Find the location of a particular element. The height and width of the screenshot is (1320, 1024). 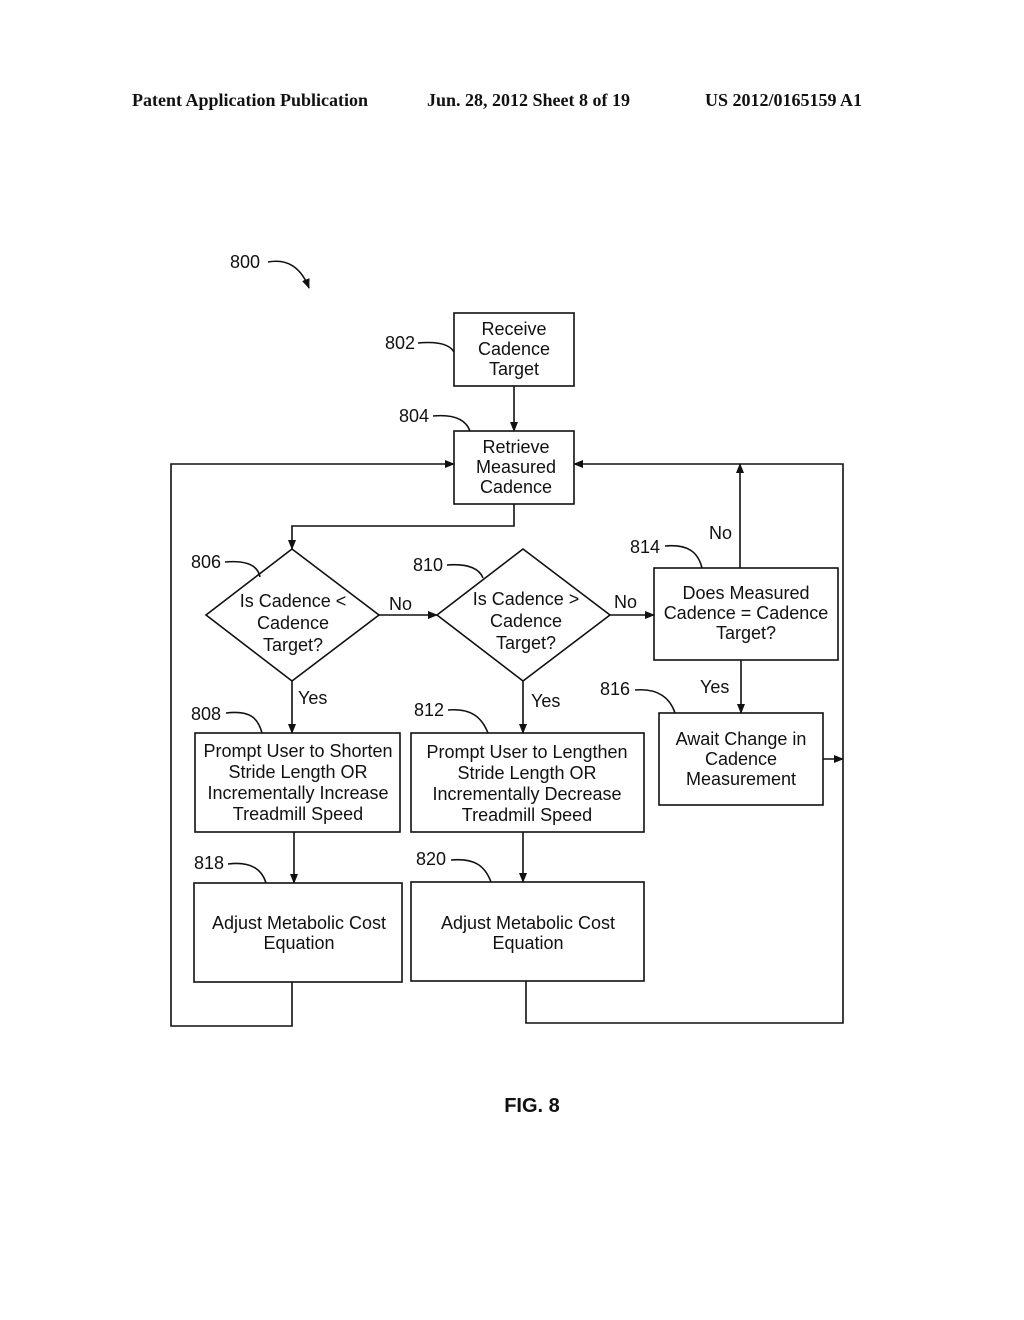

node-820-text-line: Adjust Metabolic Cost is located at coordinates (528, 923).